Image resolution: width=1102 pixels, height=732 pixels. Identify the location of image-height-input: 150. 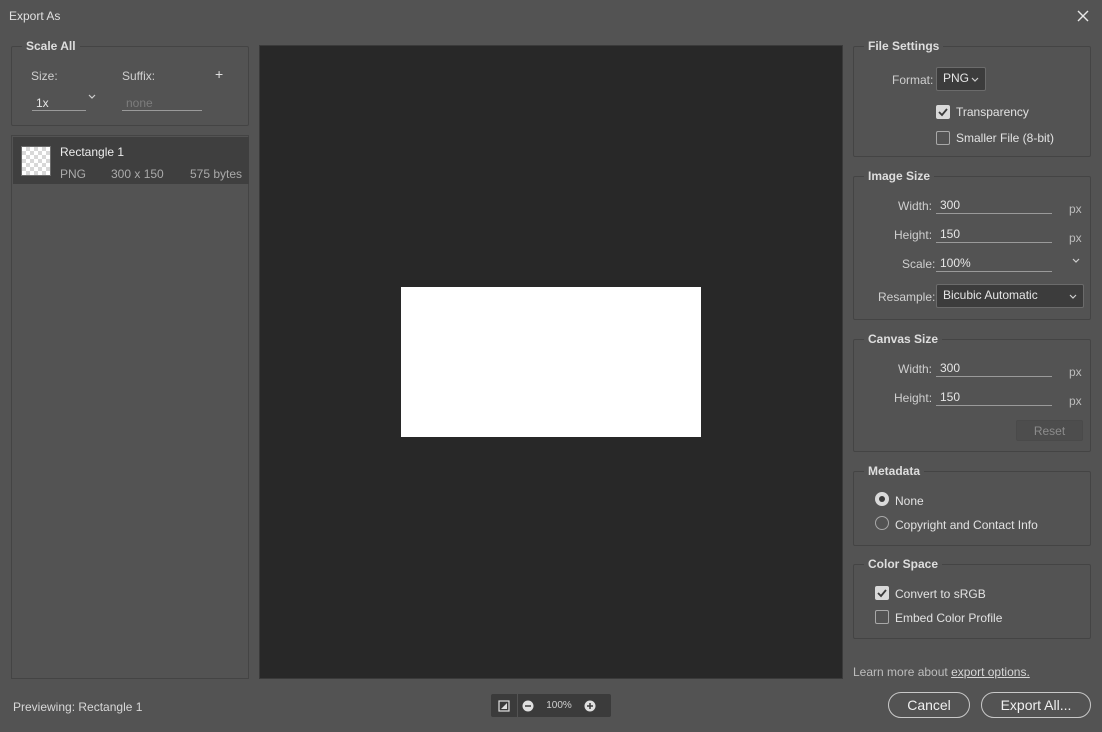
(994, 235).